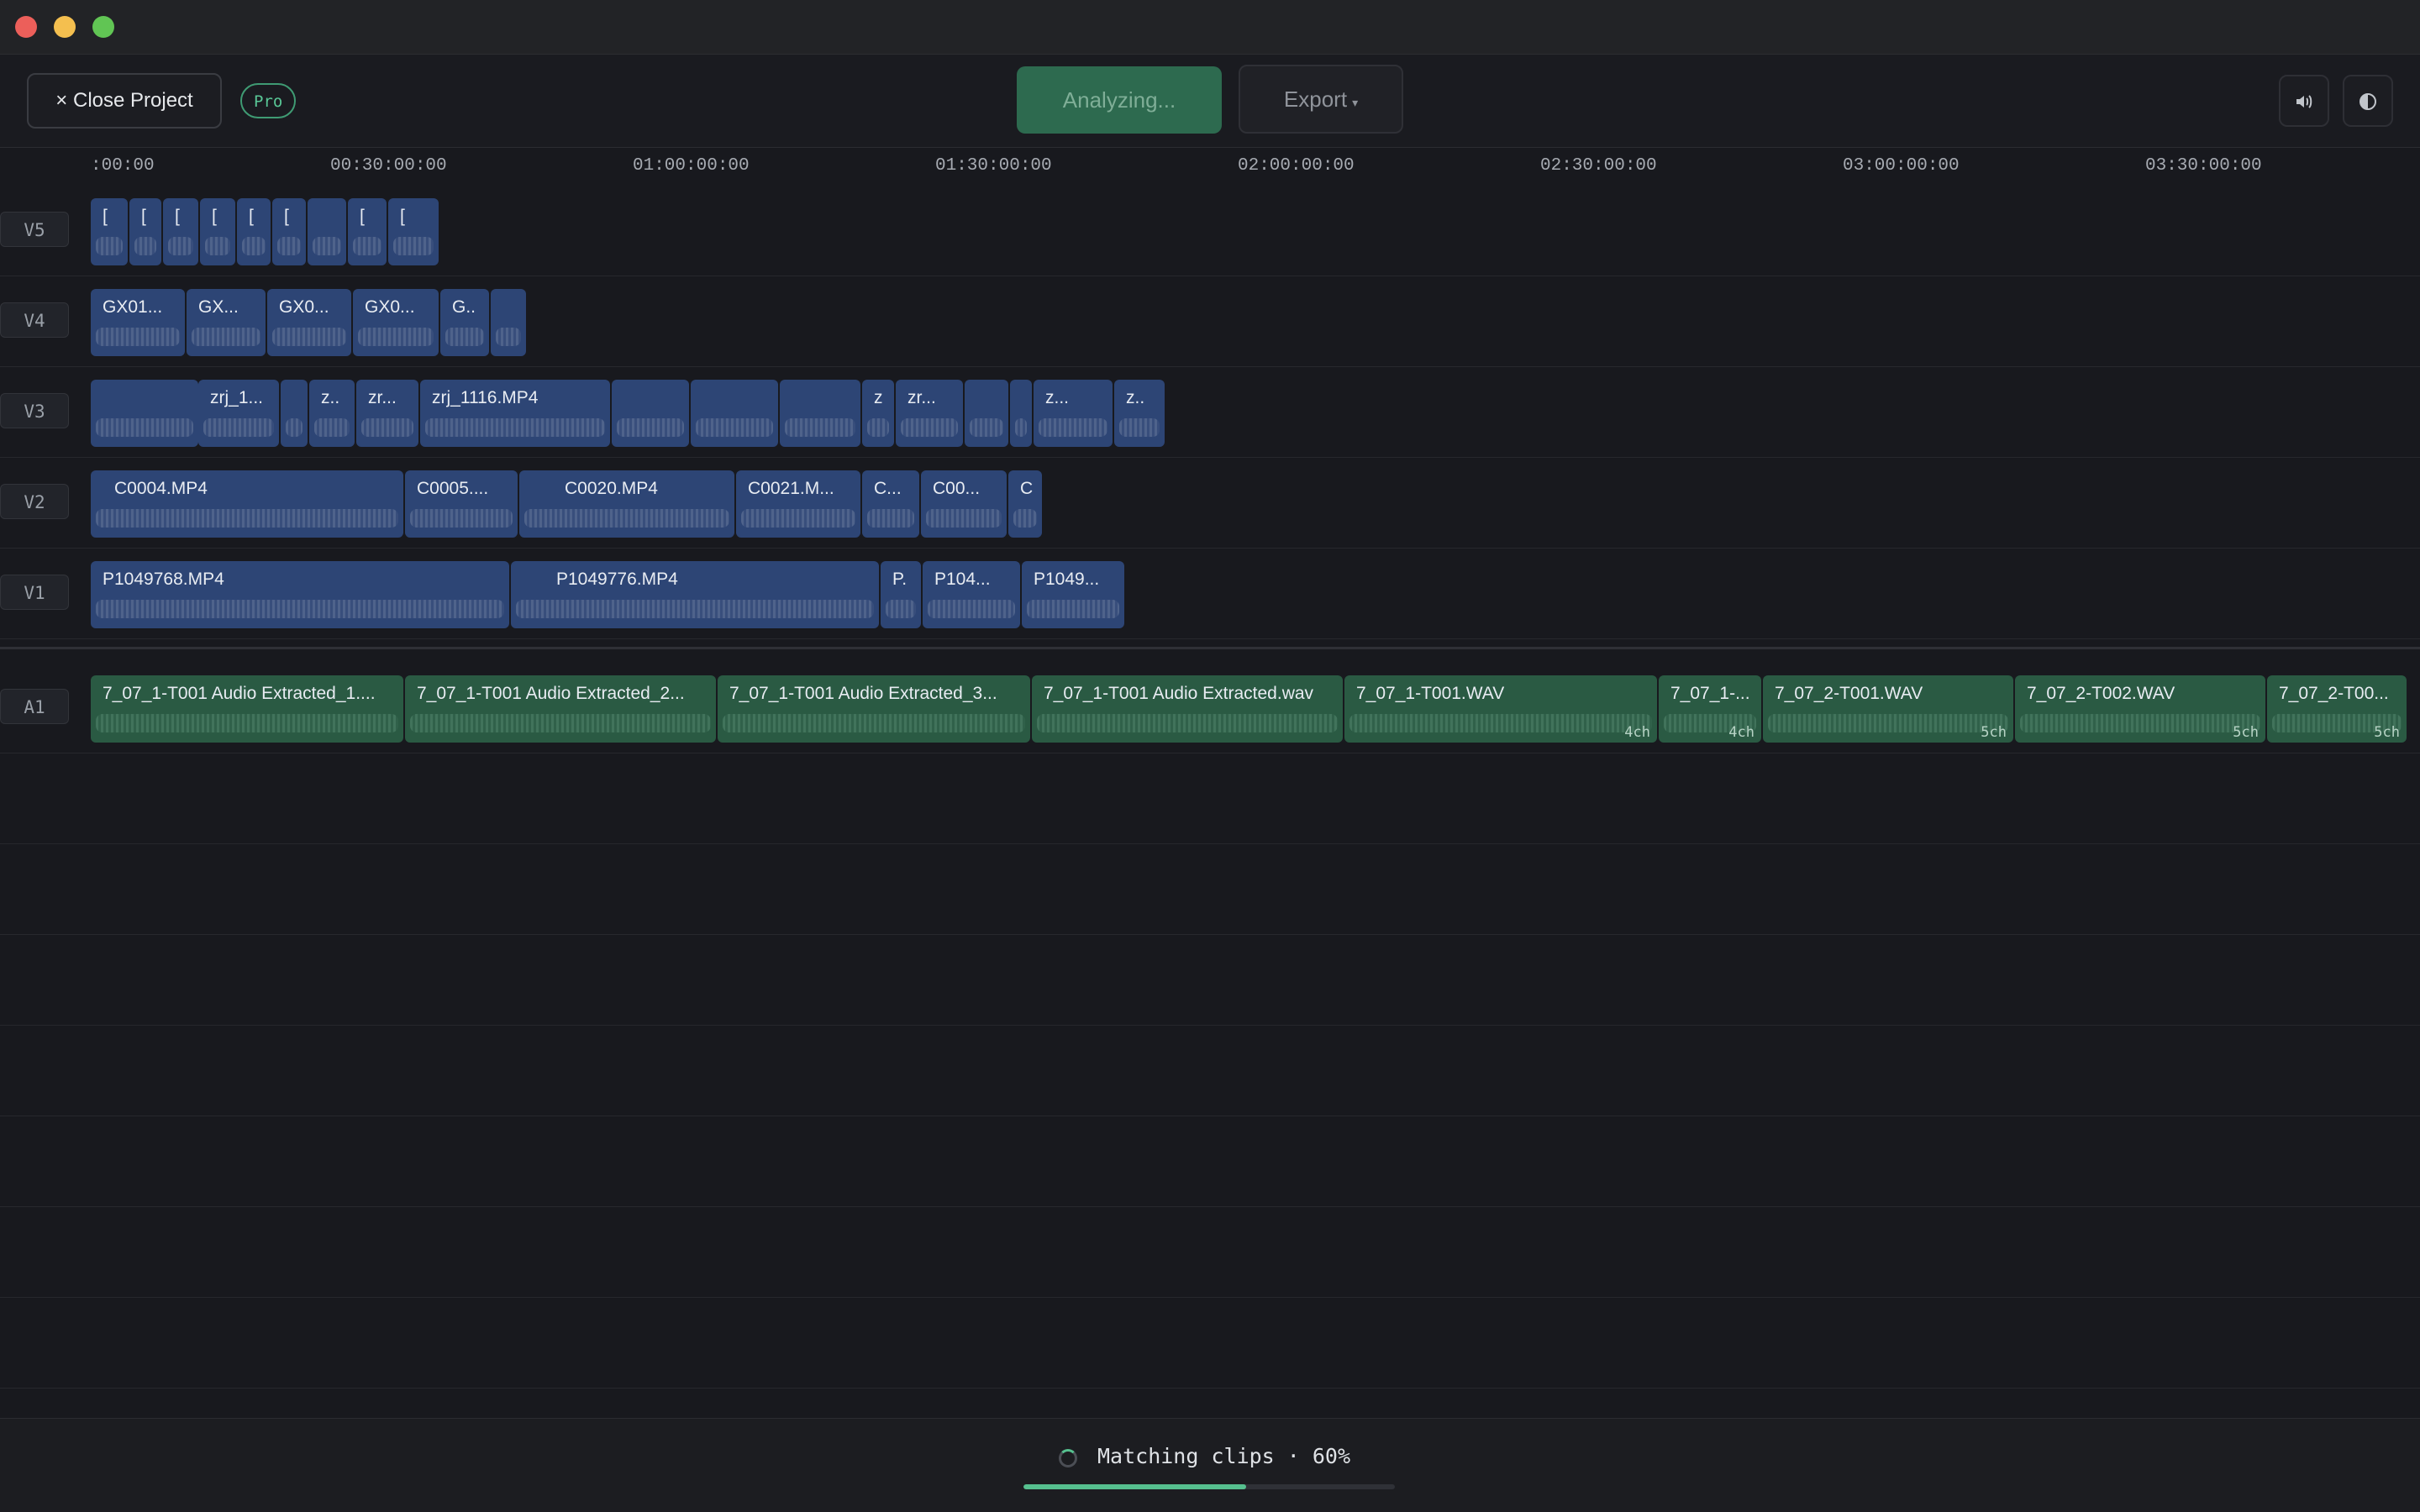 Image resolution: width=2420 pixels, height=1512 pixels. Describe the element at coordinates (1500, 709) in the screenshot. I see `clip: 7_07_1-T001.WAV 4ch` at that location.